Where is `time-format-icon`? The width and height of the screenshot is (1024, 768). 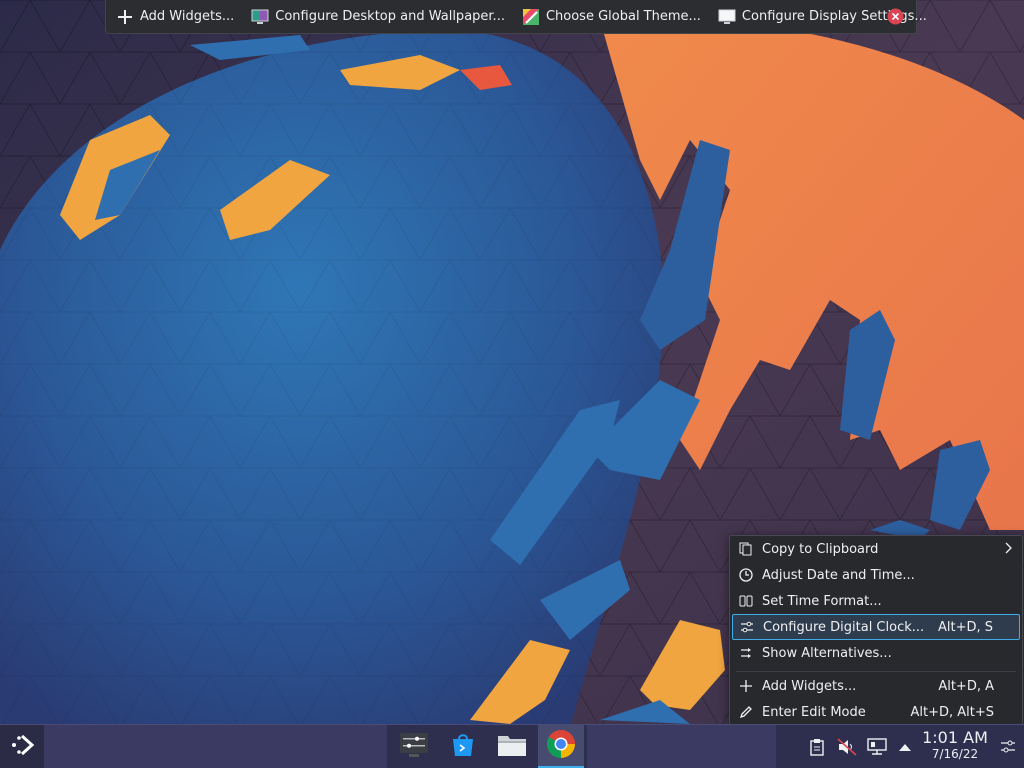 time-format-icon is located at coordinates (746, 601).